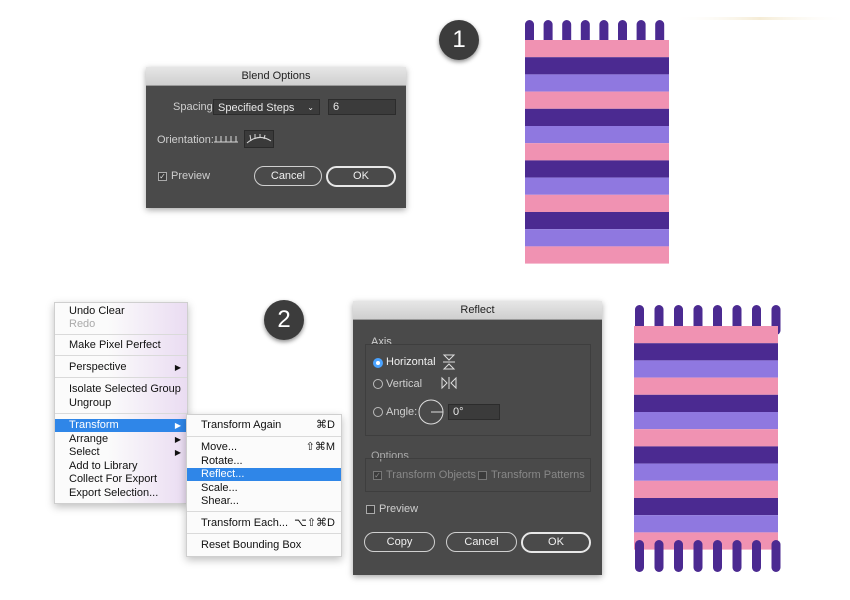 This screenshot has width=850, height=600. I want to click on vertical-radio, so click(378, 384).